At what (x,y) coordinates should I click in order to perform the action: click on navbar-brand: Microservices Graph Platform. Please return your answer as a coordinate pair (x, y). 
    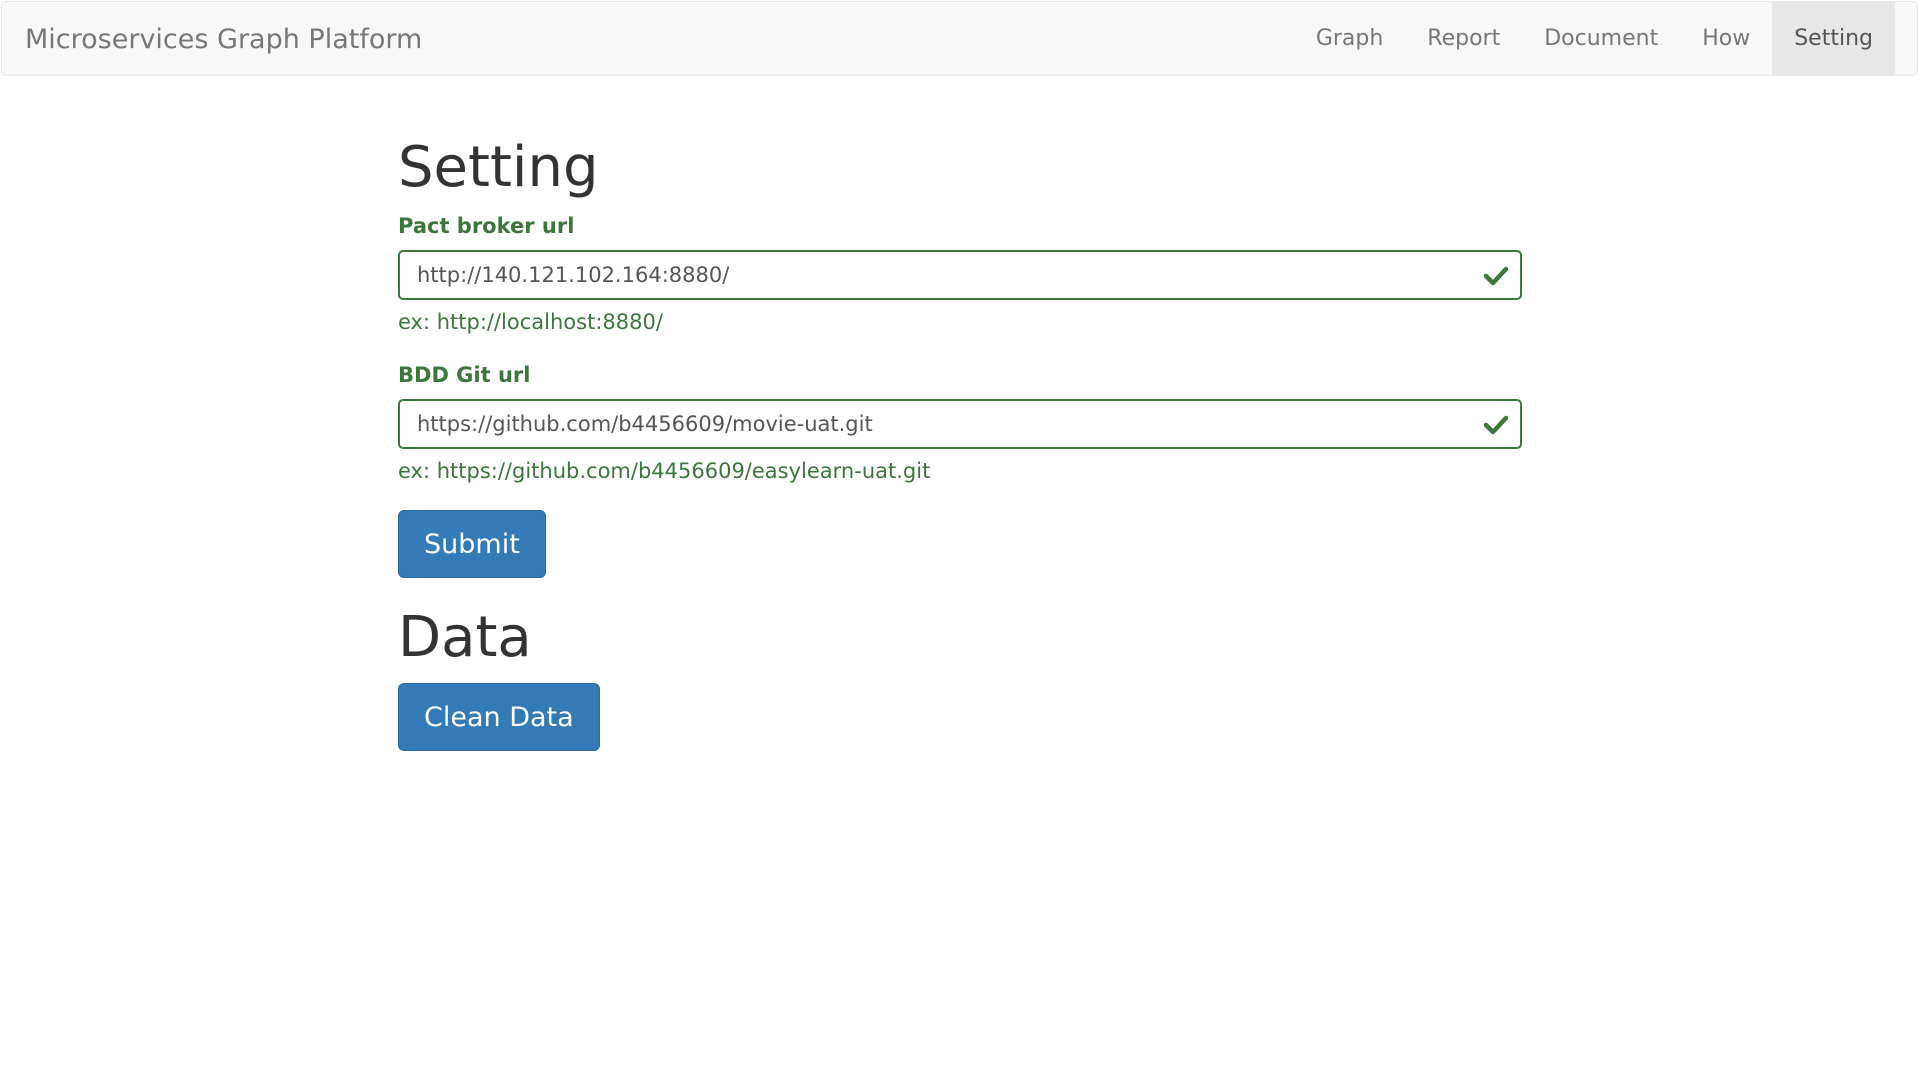
    Looking at the image, I should click on (223, 39).